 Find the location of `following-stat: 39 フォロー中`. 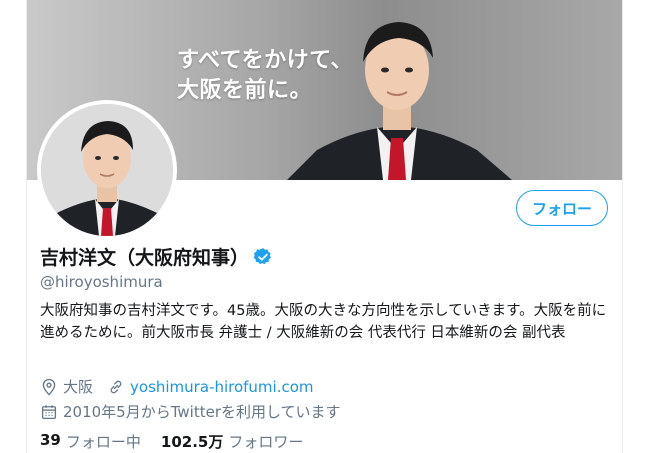

following-stat: 39 フォロー中 is located at coordinates (90, 441).